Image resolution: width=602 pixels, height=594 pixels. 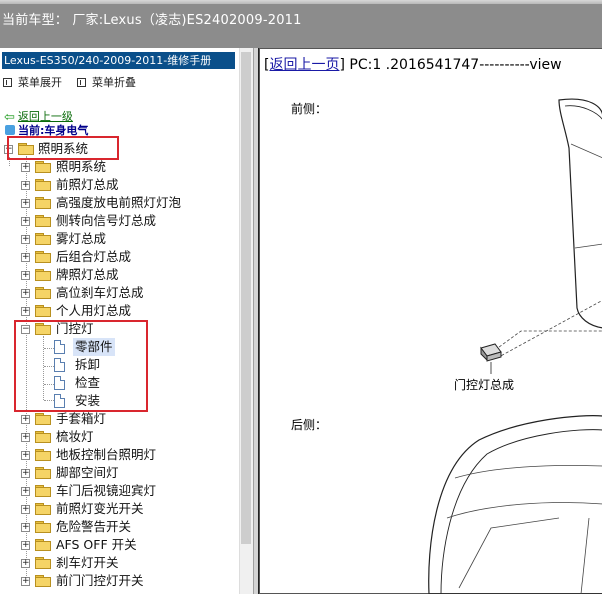 What do you see at coordinates (81, 82) in the screenshot?
I see `collapse-icon` at bounding box center [81, 82].